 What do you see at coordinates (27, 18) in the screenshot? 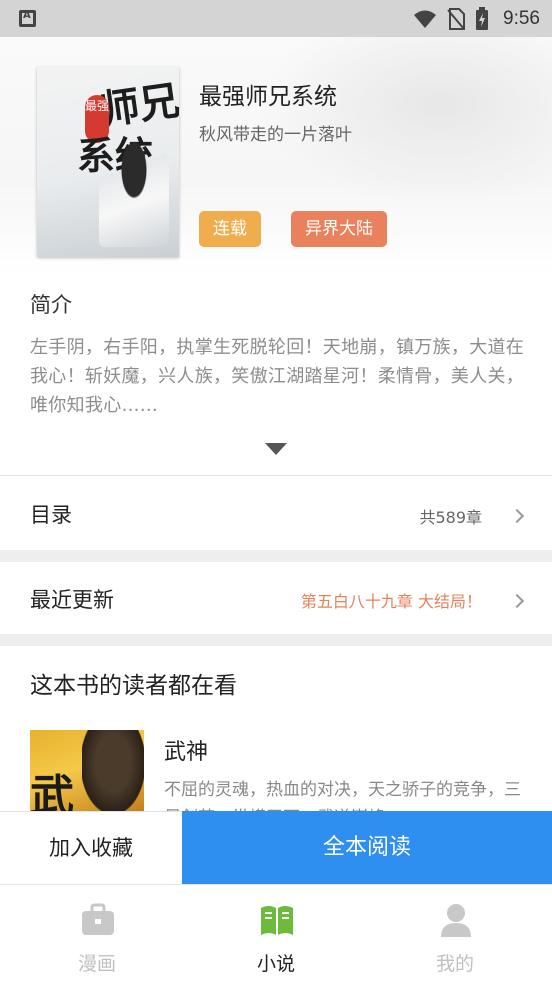
I see `notification-app-icon: A` at bounding box center [27, 18].